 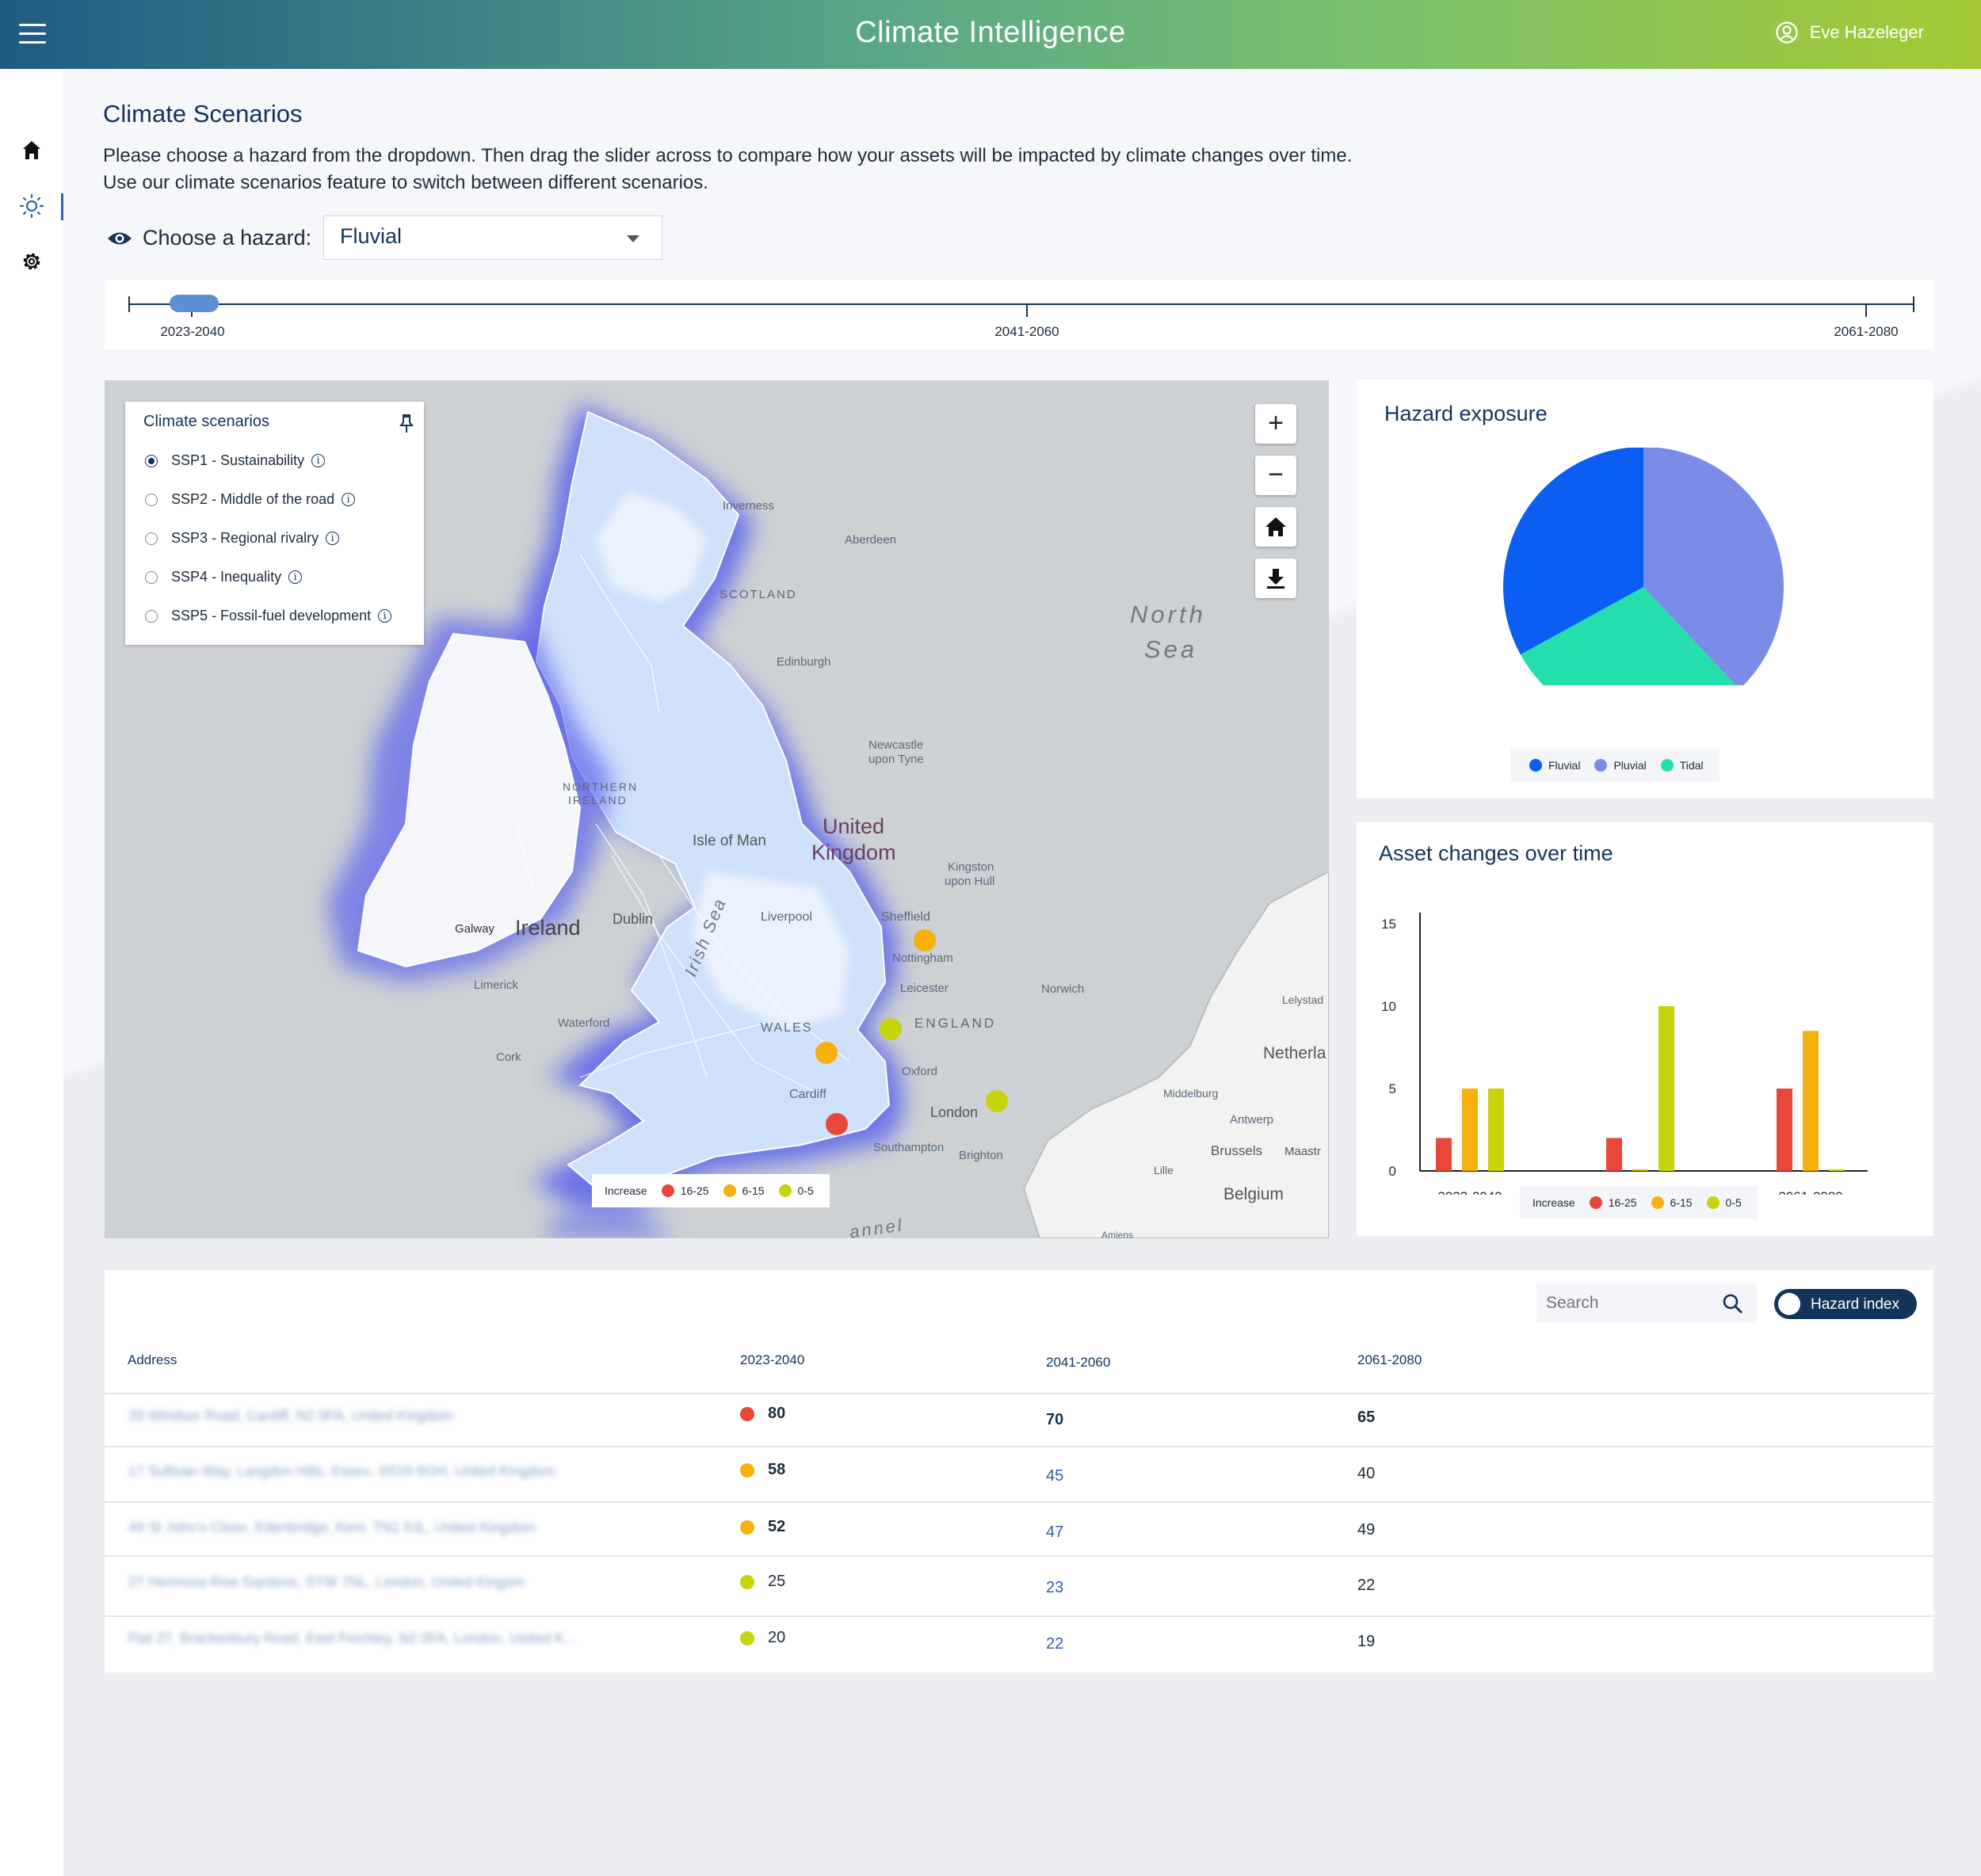 I want to click on label-newcastle-2: upon Tyne, so click(x=896, y=759).